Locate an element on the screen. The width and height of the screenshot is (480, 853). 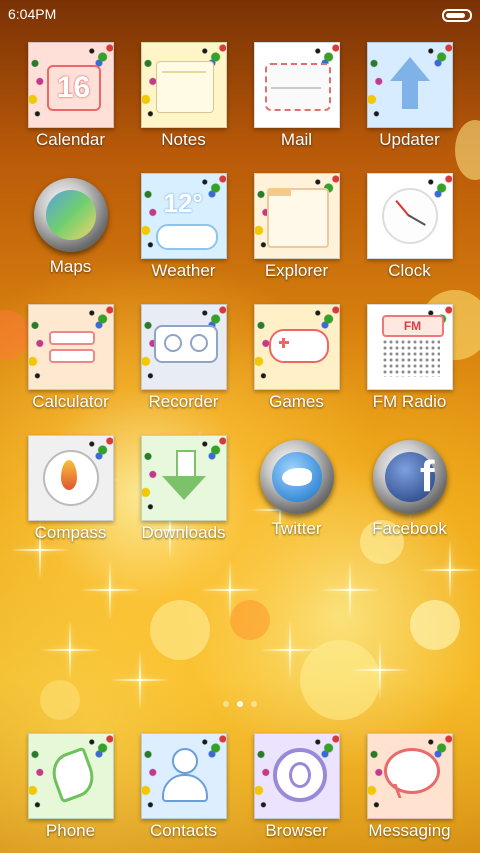
app-clock: Clock is located at coordinates (409, 227).